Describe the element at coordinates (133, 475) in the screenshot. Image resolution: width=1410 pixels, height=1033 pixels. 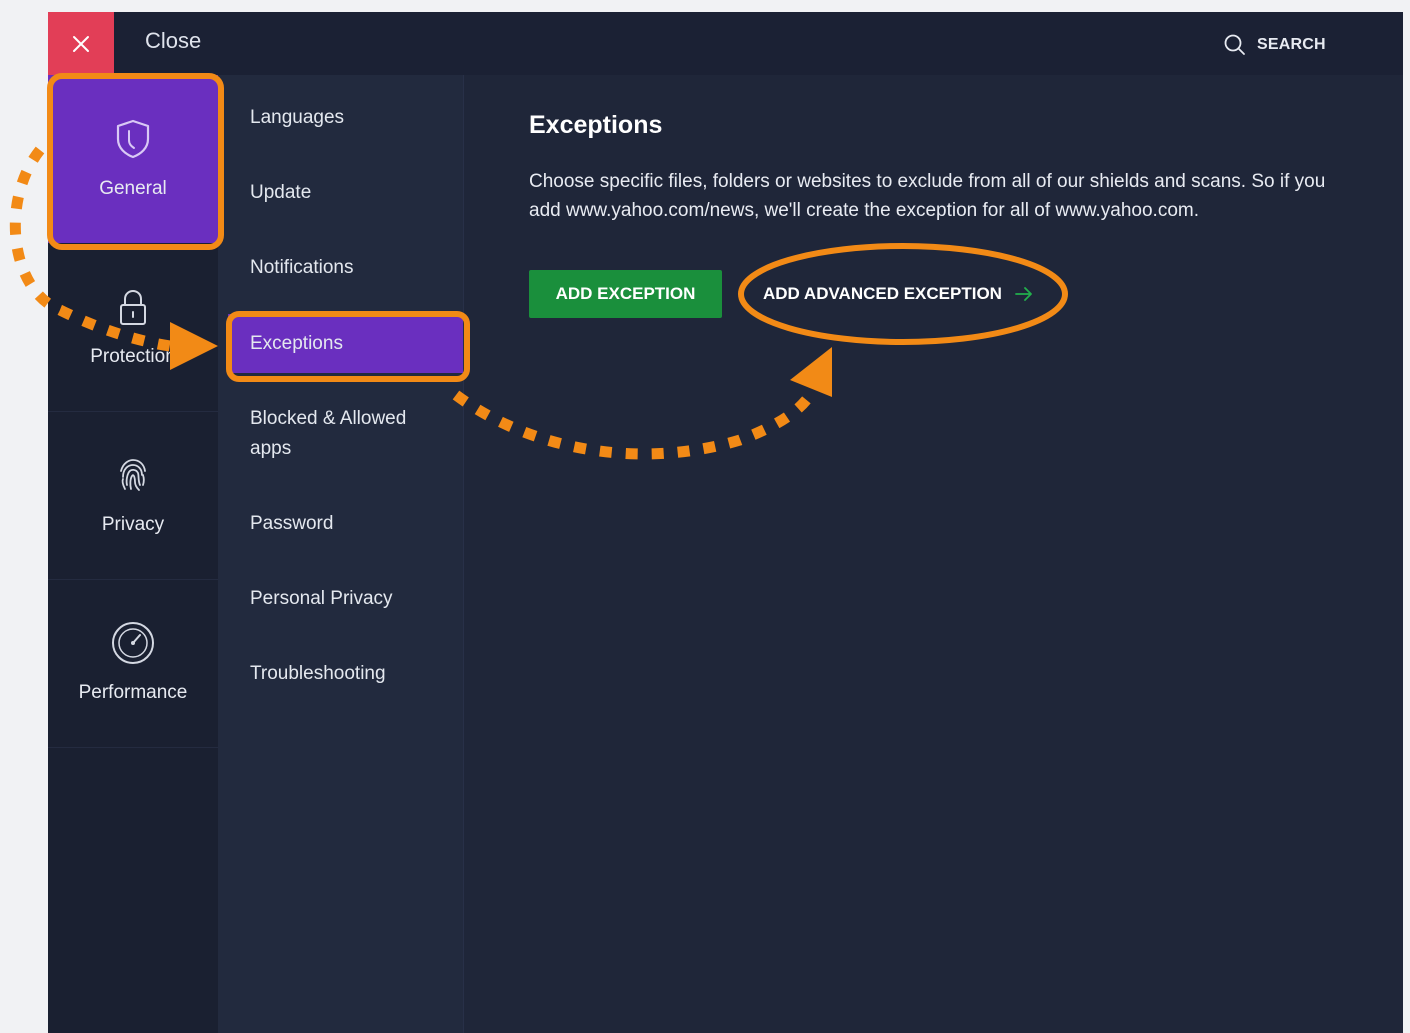
I see `fingerprint-icon` at that location.